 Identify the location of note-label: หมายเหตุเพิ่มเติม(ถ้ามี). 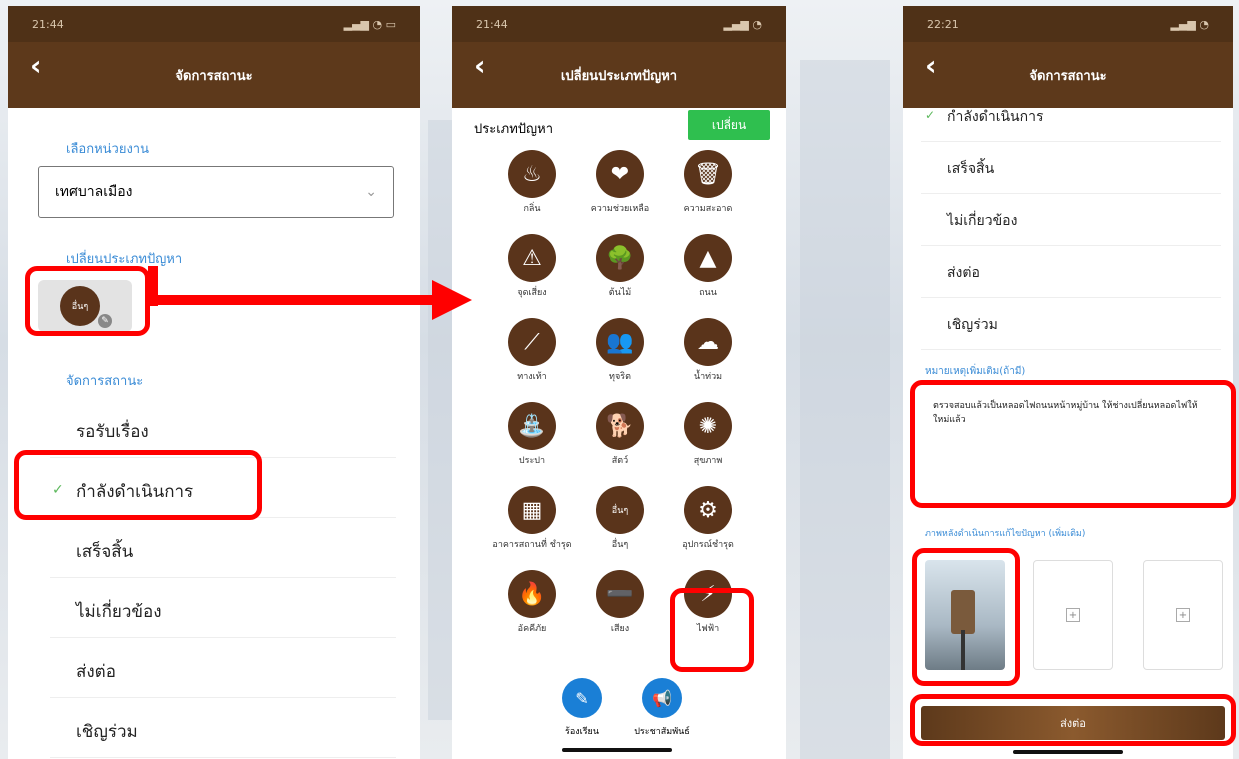
(975, 371).